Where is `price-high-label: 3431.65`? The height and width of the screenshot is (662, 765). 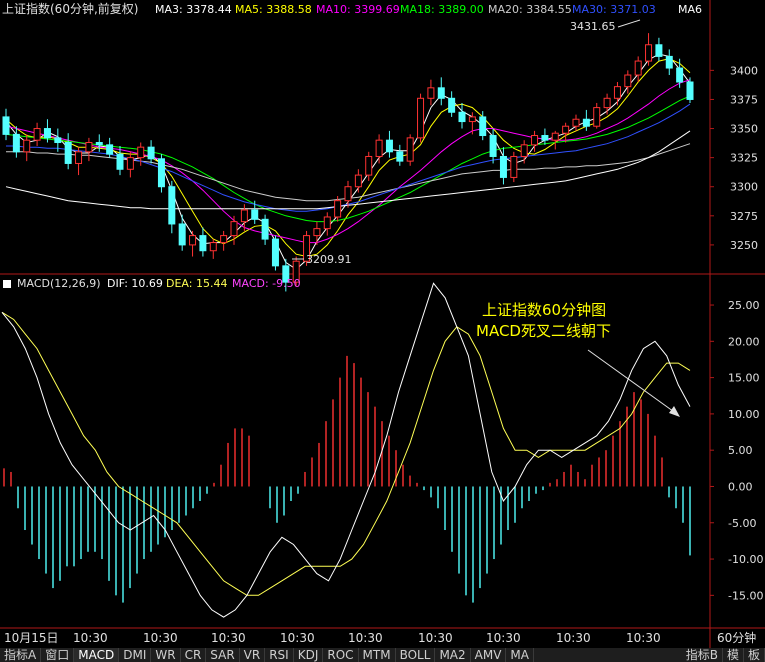
price-high-label: 3431.65 is located at coordinates (593, 26).